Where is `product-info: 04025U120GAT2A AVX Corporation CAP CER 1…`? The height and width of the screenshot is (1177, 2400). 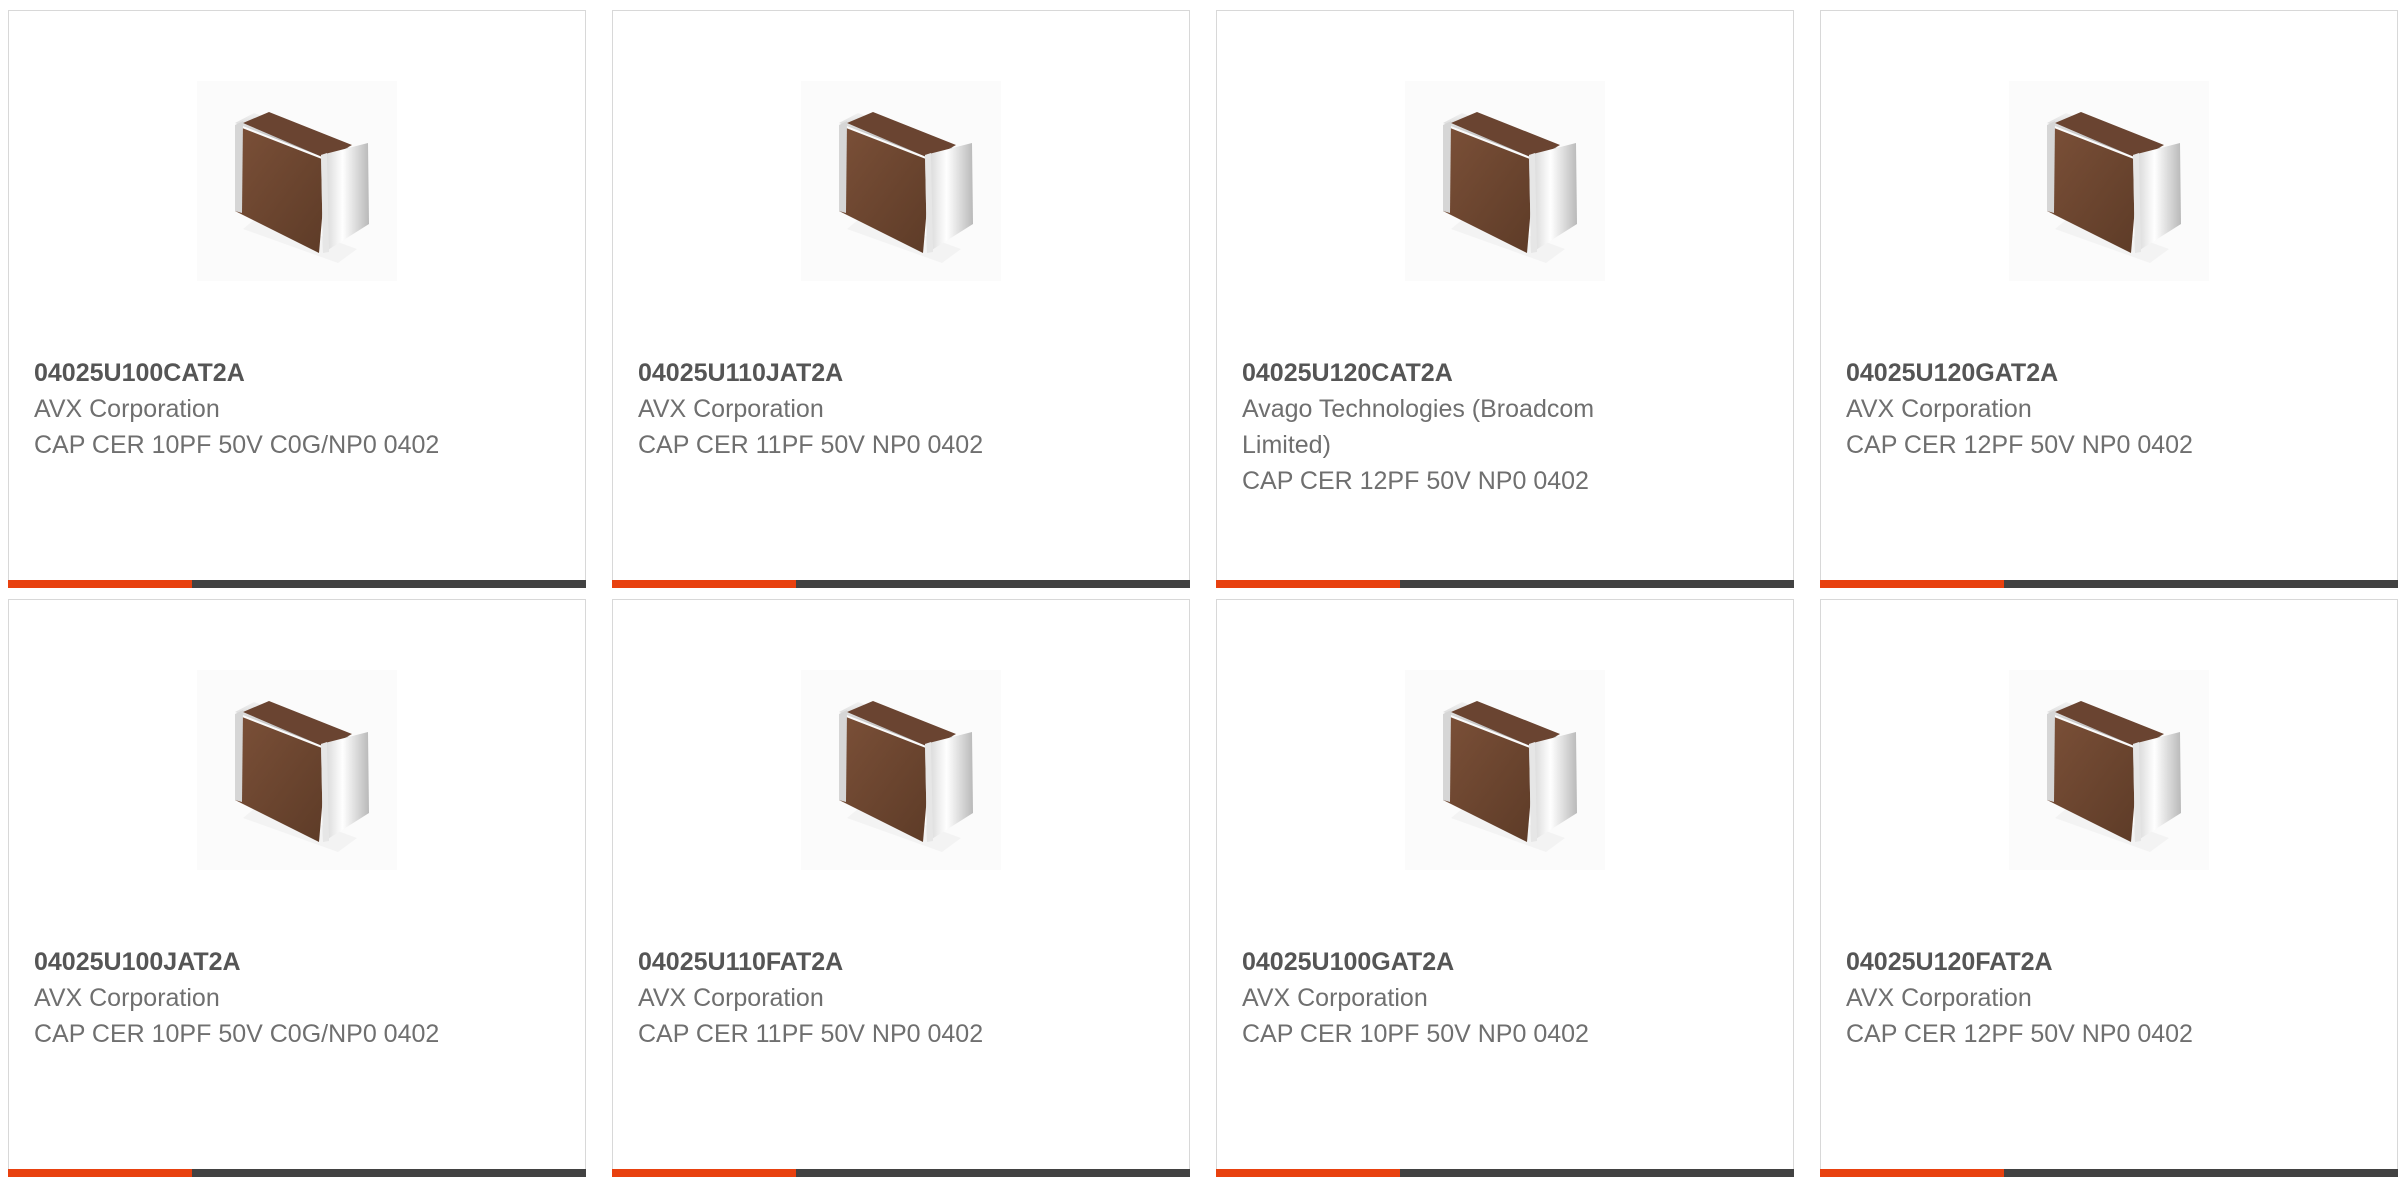 product-info: 04025U120GAT2A AVX Corporation CAP CER 1… is located at coordinates (2061, 409).